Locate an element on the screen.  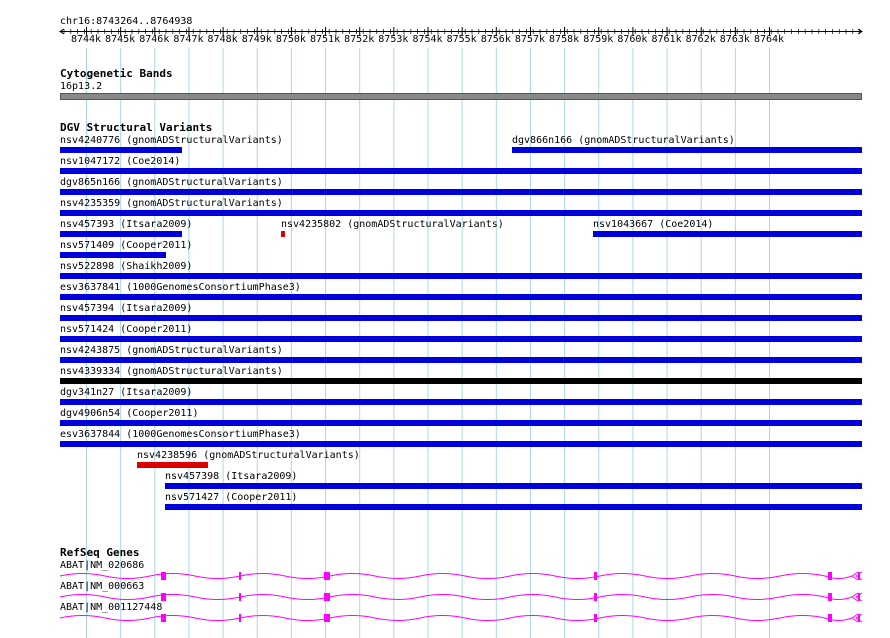
variant-label: esv3637841 (1000GenomesConsortiumPhase3) is located at coordinates (180, 287).